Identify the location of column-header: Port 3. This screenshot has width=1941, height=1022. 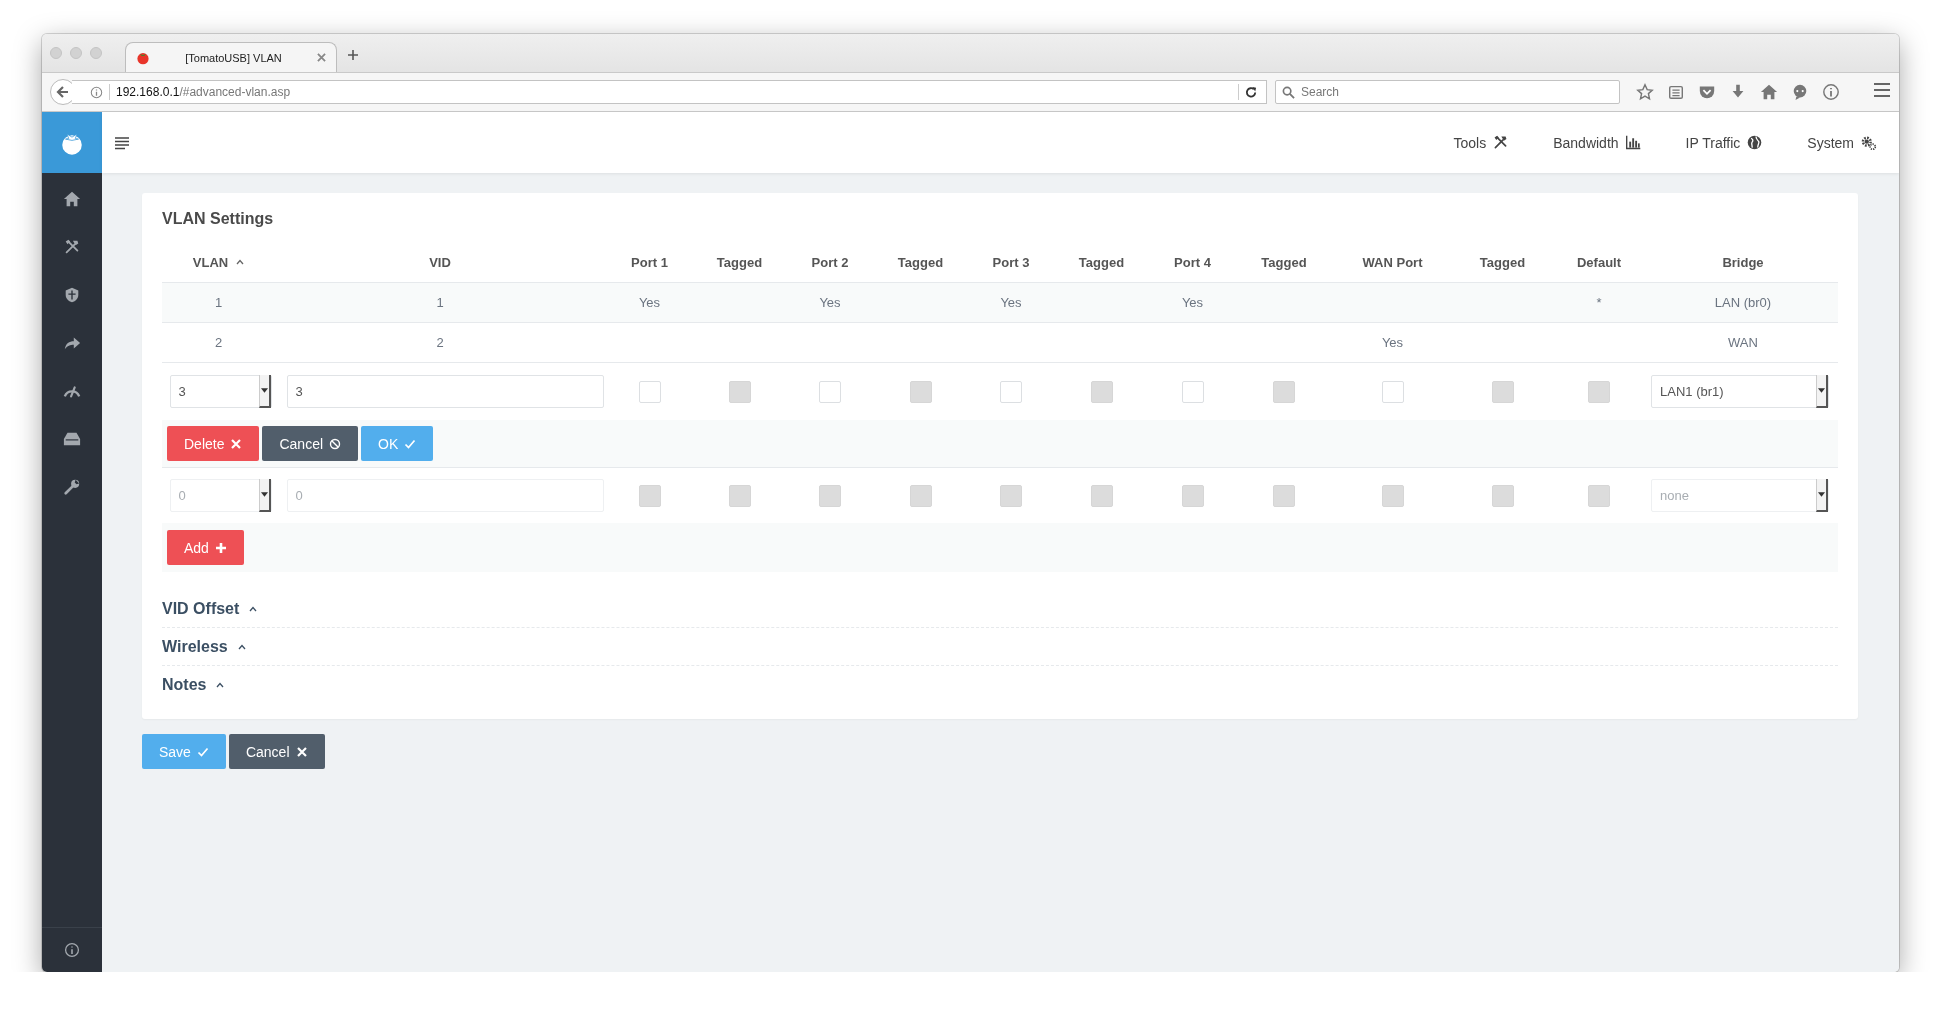
(1011, 262).